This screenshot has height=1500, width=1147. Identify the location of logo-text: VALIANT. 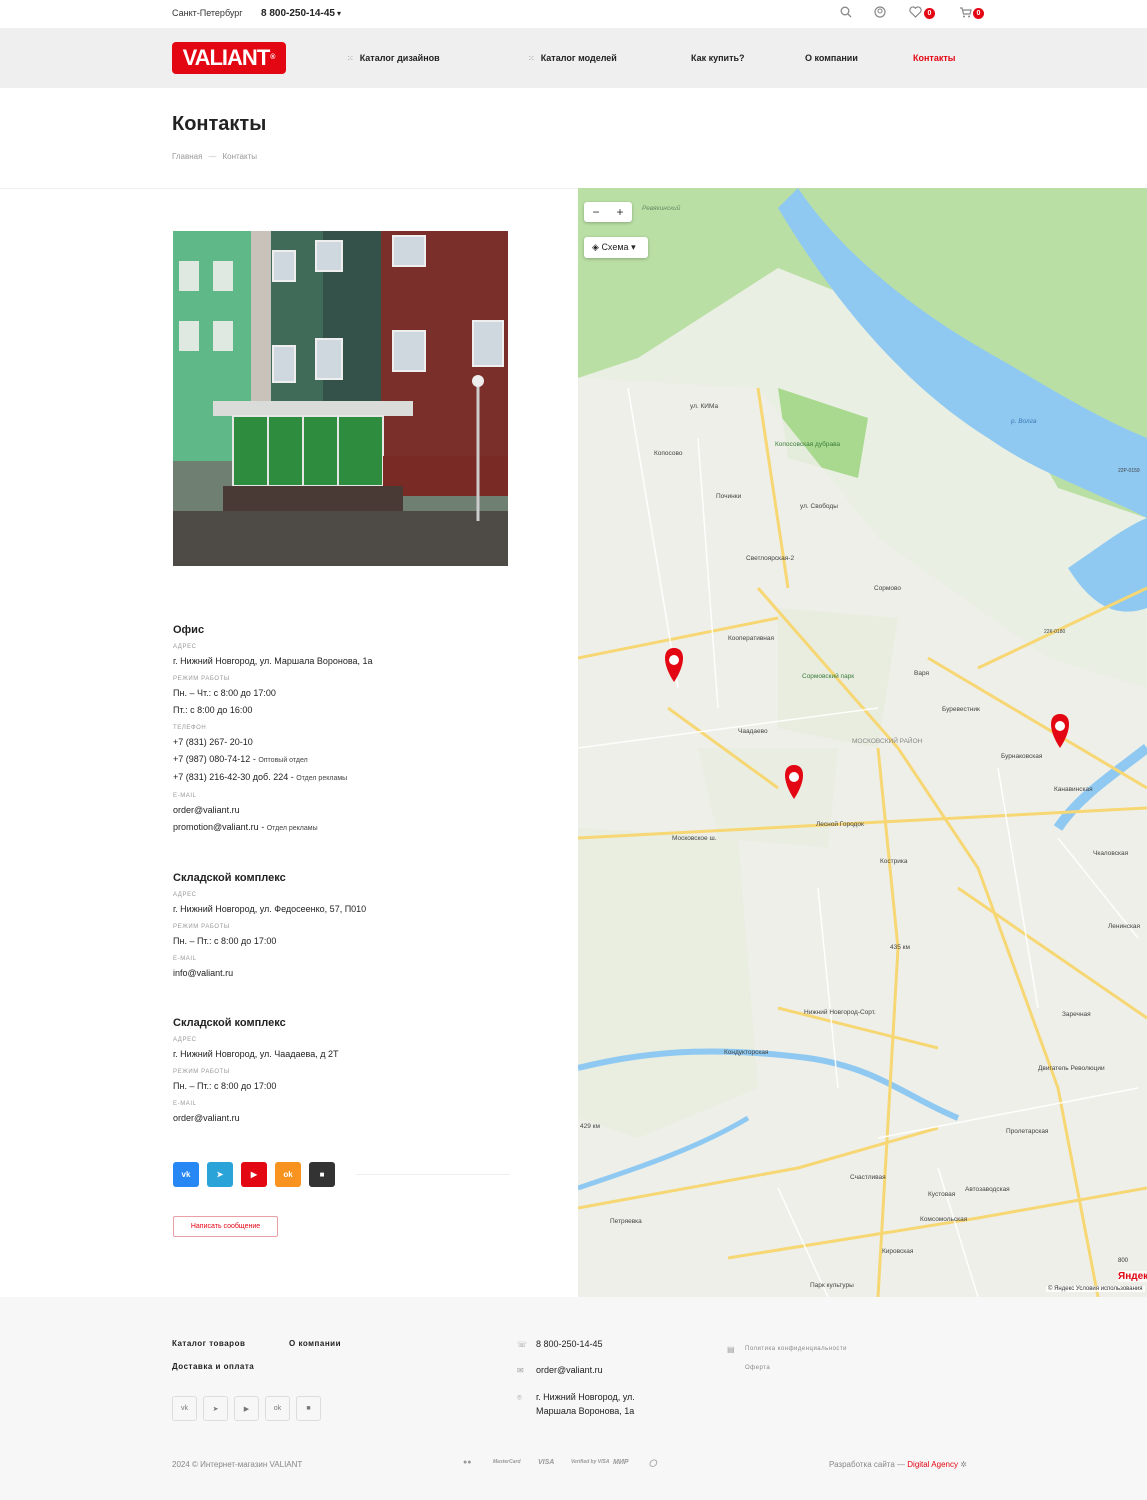
(227, 57).